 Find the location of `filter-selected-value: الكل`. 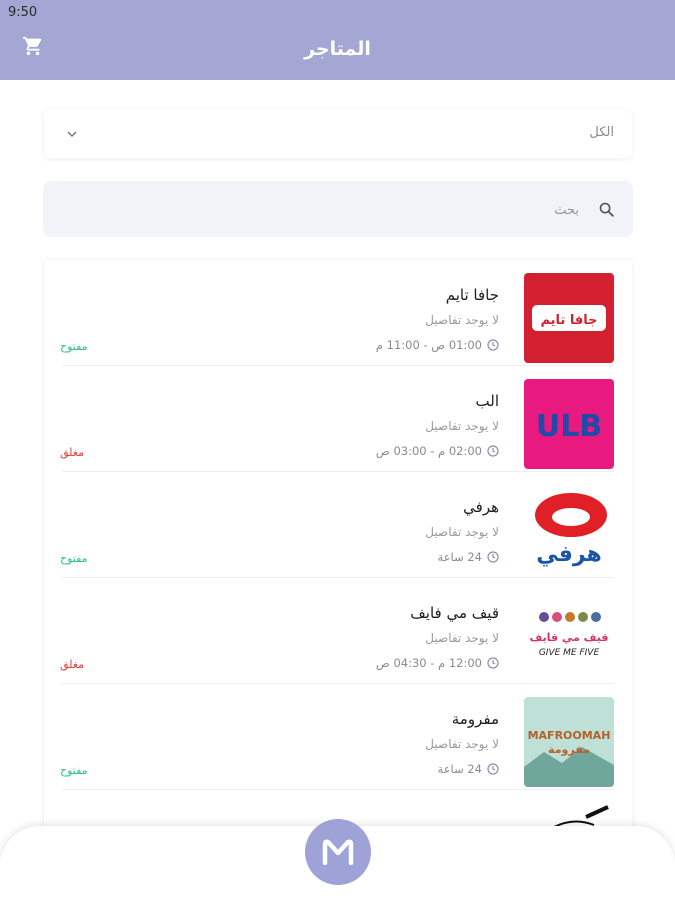

filter-selected-value: الكل is located at coordinates (601, 132).